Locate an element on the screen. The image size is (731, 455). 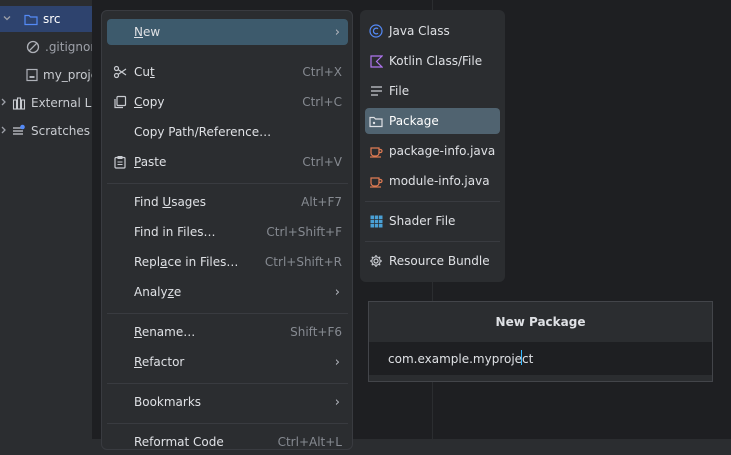
menu-item-cut: Cut Ctrl+X is located at coordinates (227, 72).